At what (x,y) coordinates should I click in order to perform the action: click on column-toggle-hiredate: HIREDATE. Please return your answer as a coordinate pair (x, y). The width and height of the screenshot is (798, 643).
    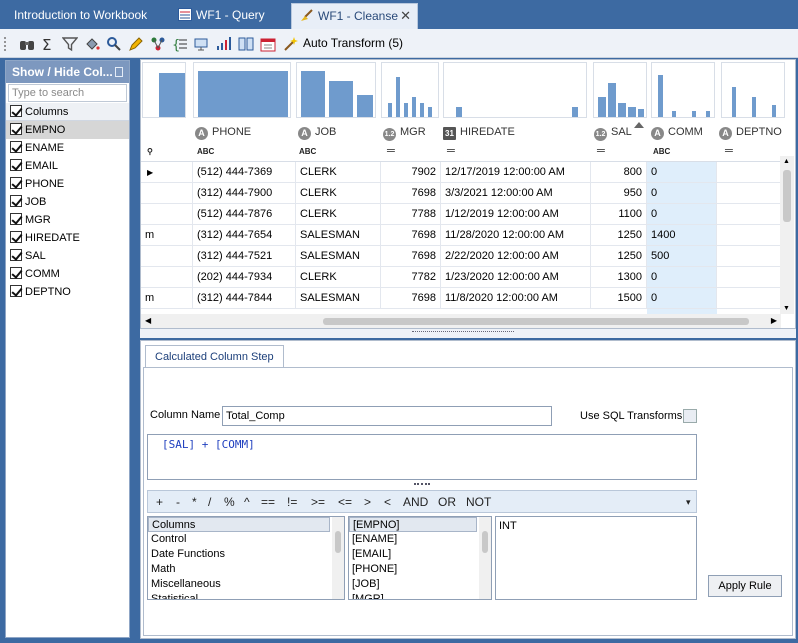
    Looking at the image, I should click on (67, 238).